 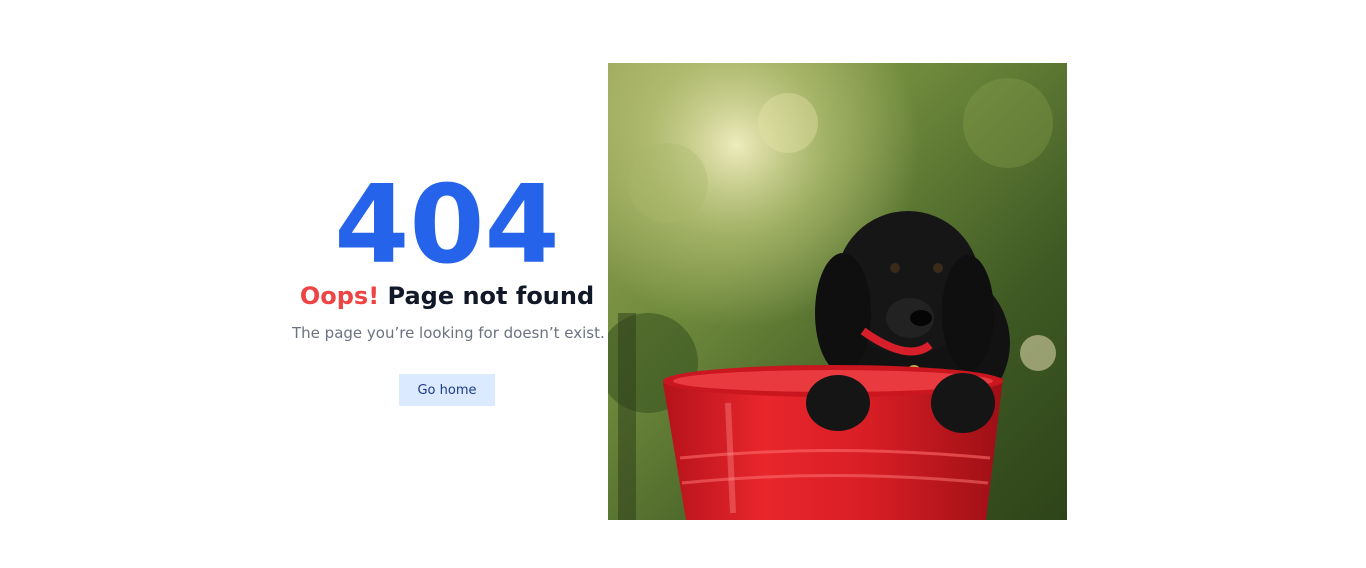 I want to click on error-code: 404, so click(x=447, y=225).